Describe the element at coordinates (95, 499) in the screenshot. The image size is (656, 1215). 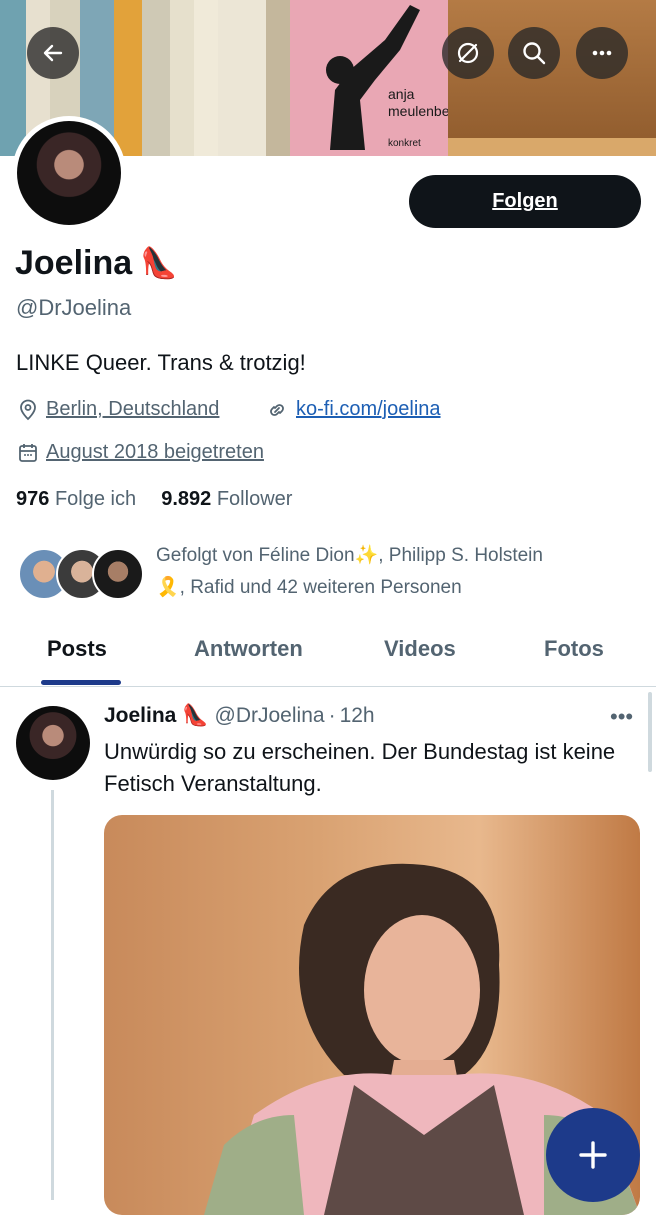
I see `following-label: Folge ich` at that location.